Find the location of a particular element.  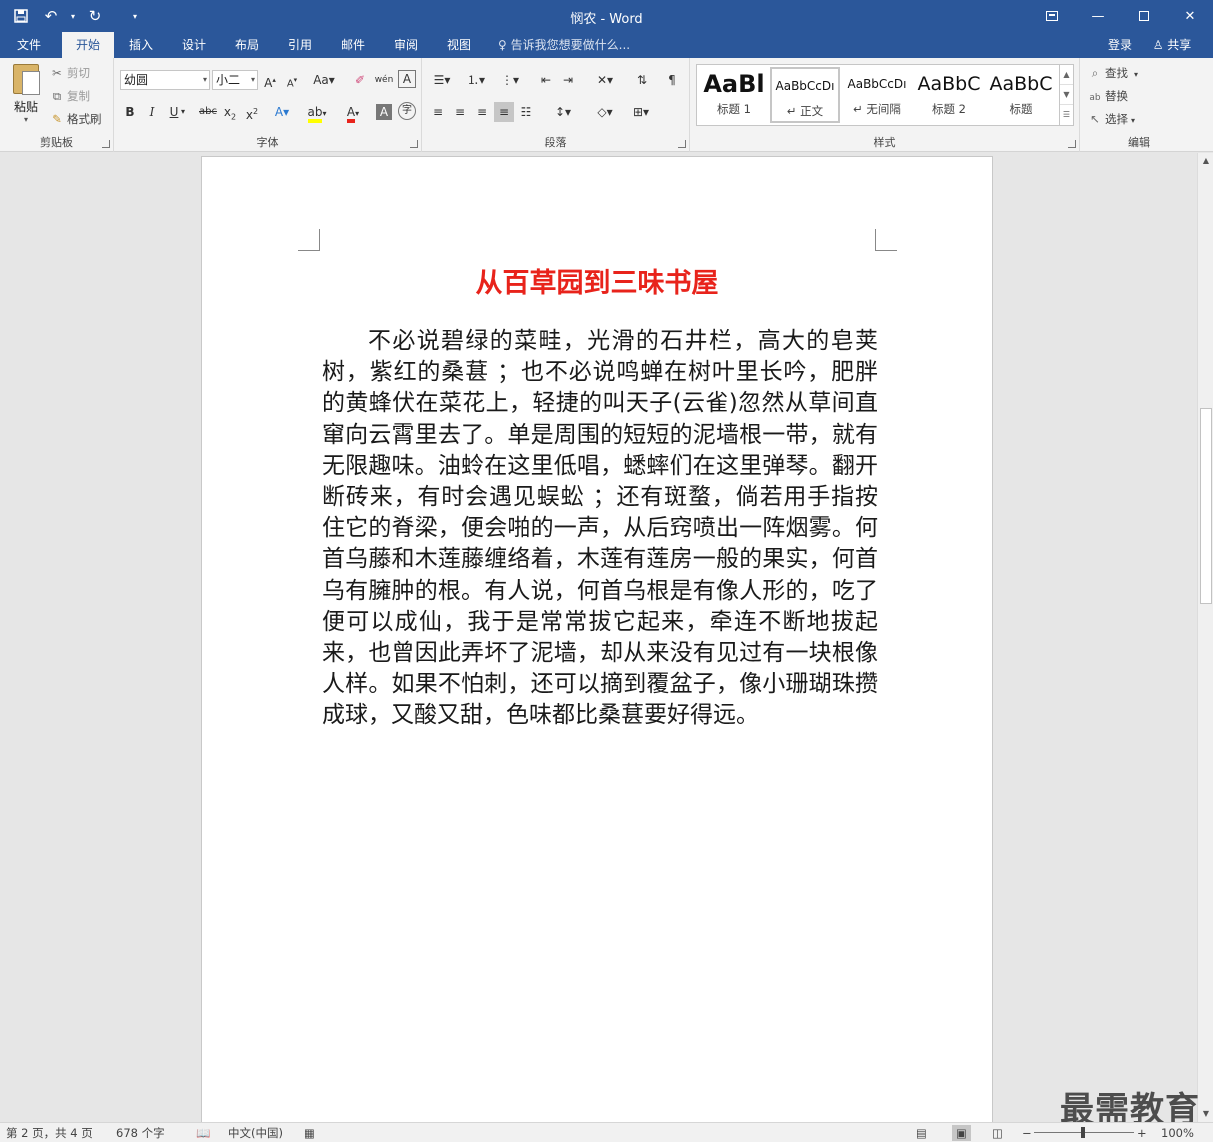

replace-button: ab 替换 is located at coordinates (1108, 96).